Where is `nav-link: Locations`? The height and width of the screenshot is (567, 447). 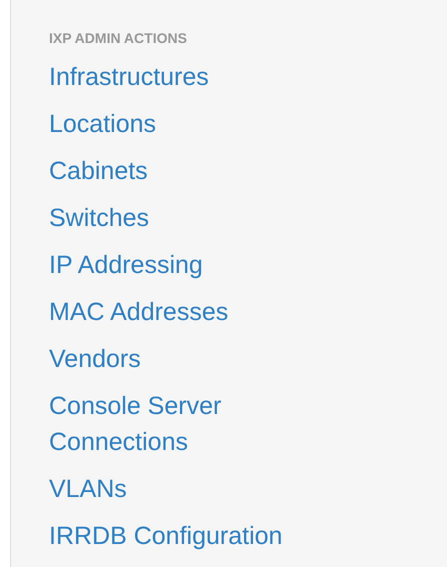 nav-link: Locations is located at coordinates (102, 123).